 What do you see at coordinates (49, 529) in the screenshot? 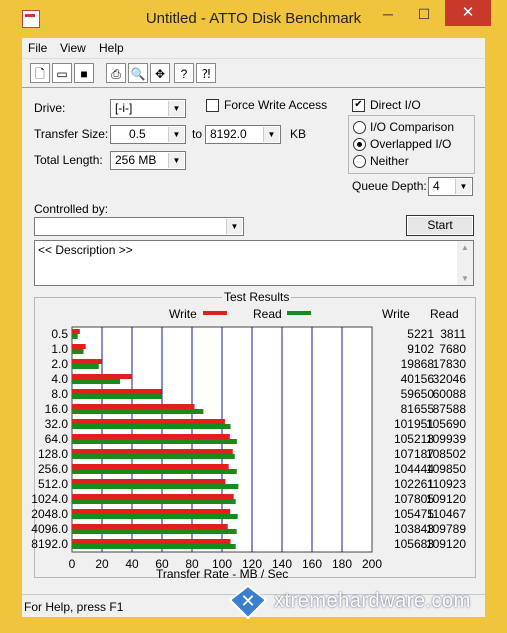
I see `category-label: 4096.0` at bounding box center [49, 529].